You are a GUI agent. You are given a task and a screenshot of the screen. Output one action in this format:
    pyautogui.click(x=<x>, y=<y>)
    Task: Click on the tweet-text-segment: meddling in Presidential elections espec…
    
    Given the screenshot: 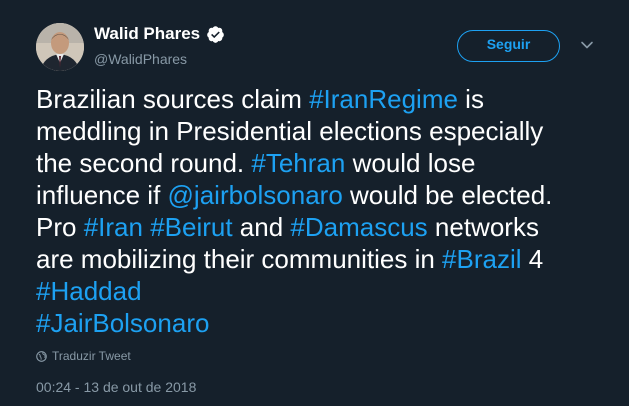 What is the action you would take?
    pyautogui.click(x=290, y=131)
    